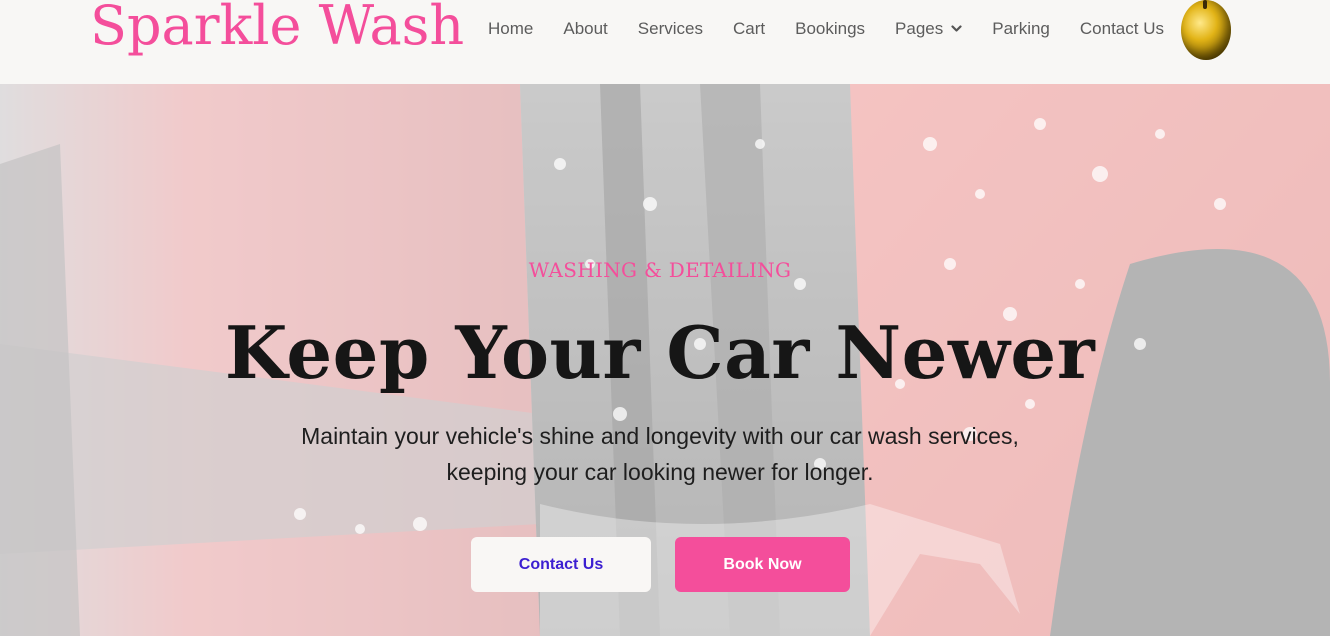 The image size is (1330, 636). I want to click on nav-contact-us: Contact Us, so click(1122, 29).